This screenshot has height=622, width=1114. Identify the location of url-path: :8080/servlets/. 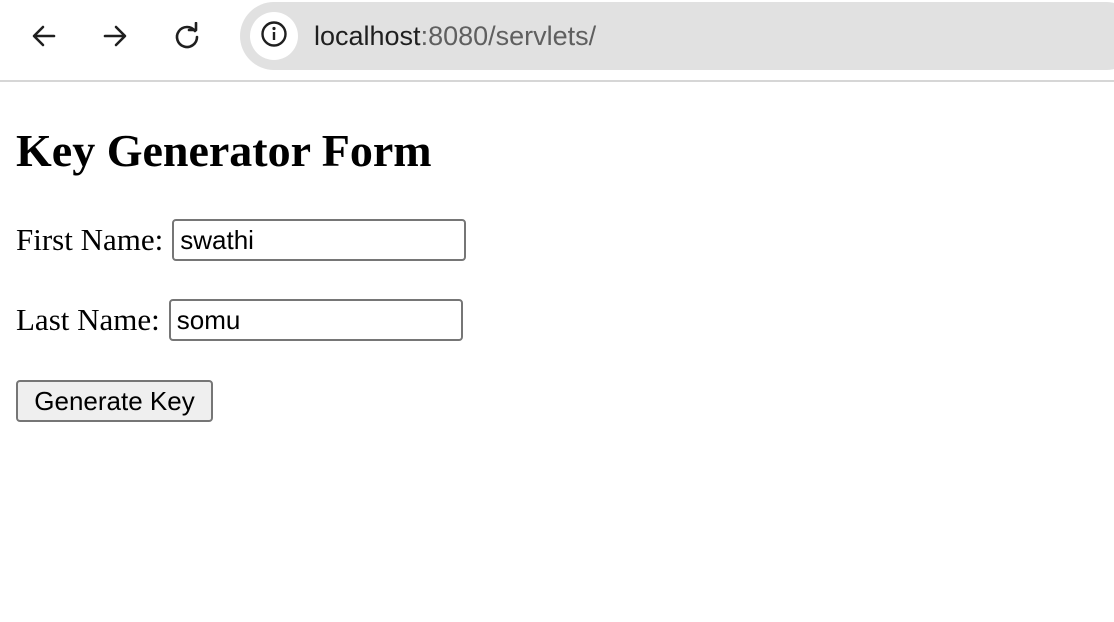
(508, 36).